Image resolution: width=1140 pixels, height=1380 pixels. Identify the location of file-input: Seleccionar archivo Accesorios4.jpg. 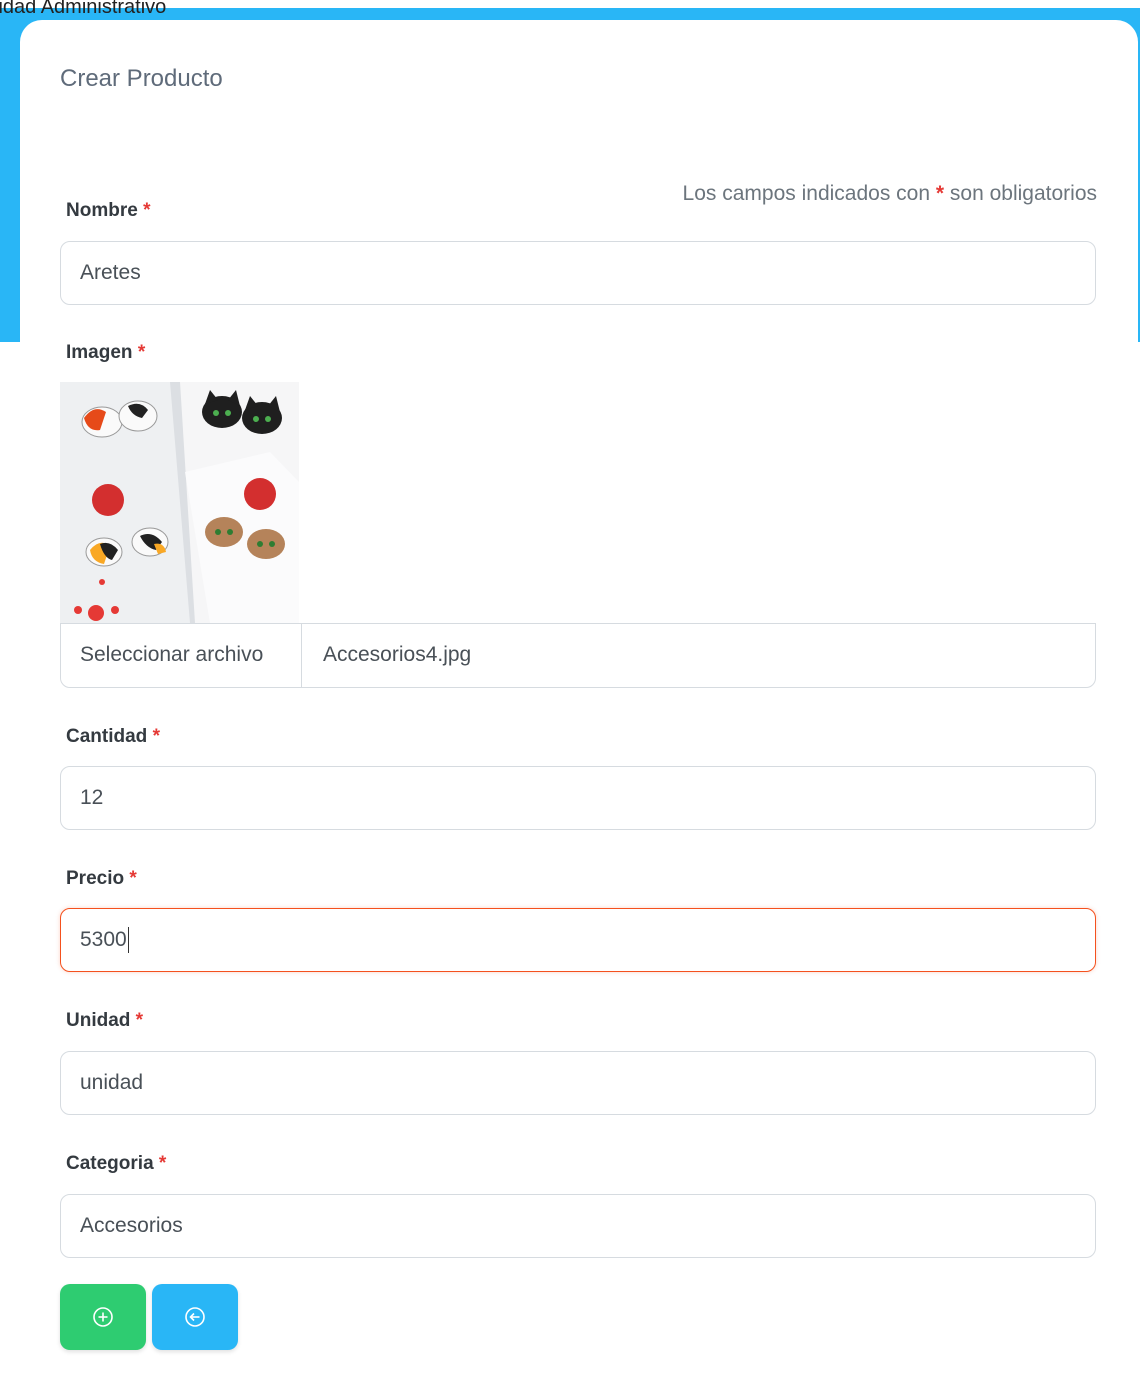
(578, 655).